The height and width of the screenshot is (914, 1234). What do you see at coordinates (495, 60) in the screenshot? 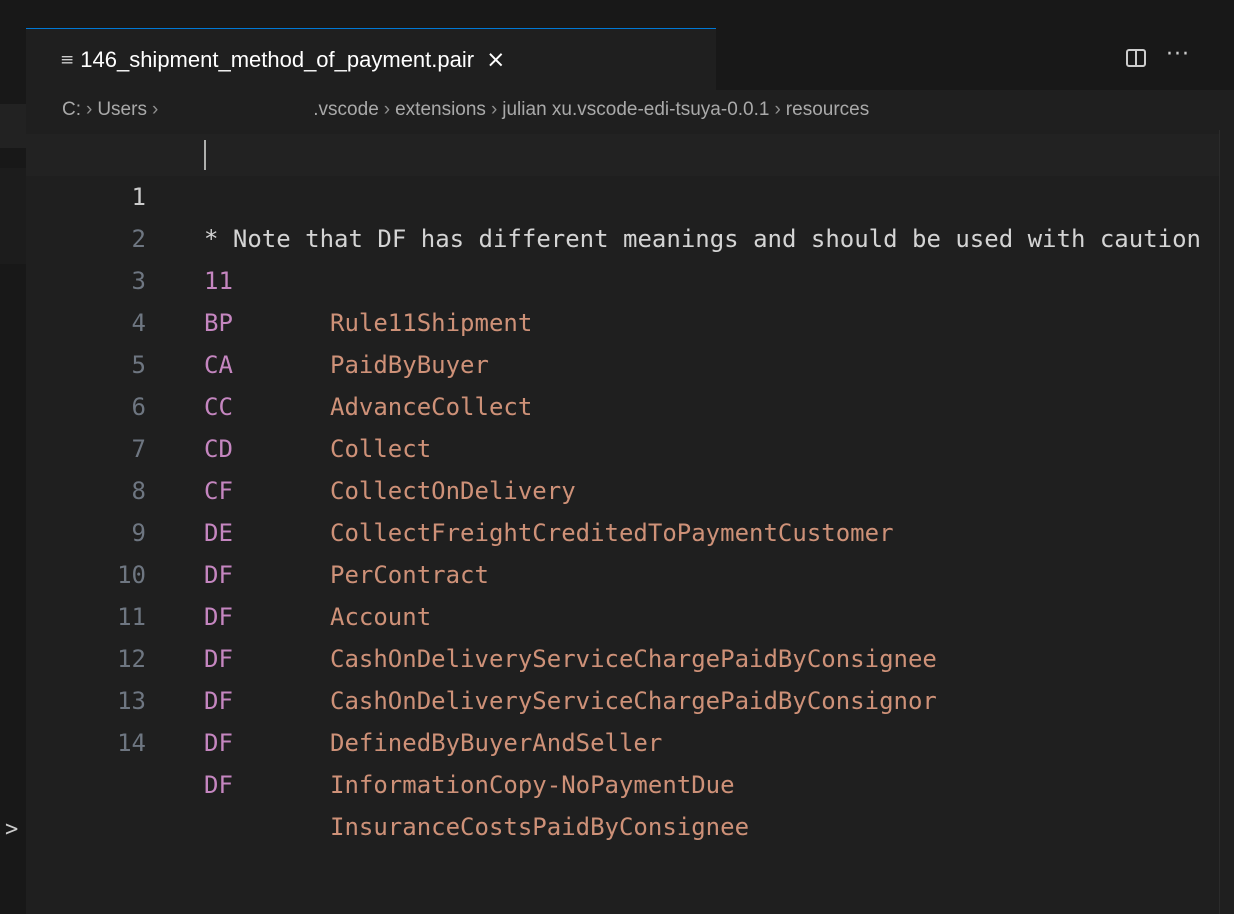
I see `close-icon: ×` at bounding box center [495, 60].